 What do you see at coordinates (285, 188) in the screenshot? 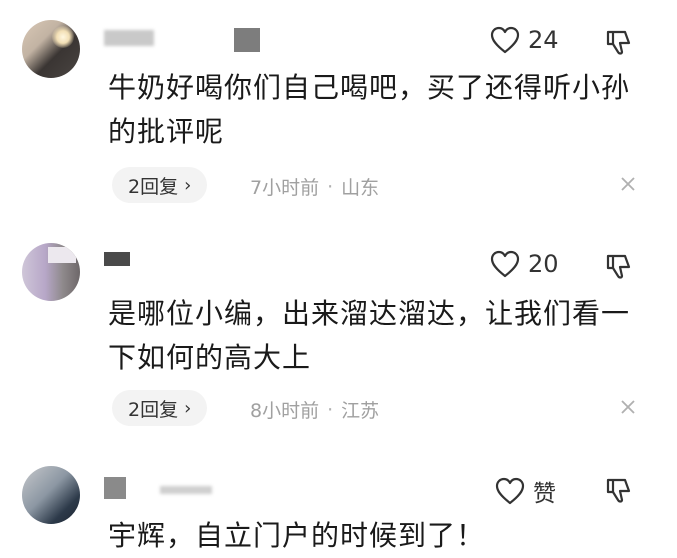
I see `timestamp: 7小时前` at bounding box center [285, 188].